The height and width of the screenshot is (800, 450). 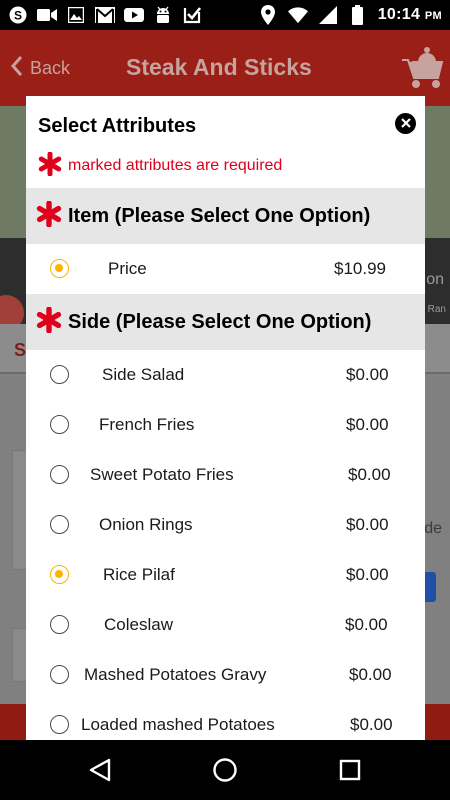 I want to click on required-note: marked attributes are required, so click(x=225, y=166).